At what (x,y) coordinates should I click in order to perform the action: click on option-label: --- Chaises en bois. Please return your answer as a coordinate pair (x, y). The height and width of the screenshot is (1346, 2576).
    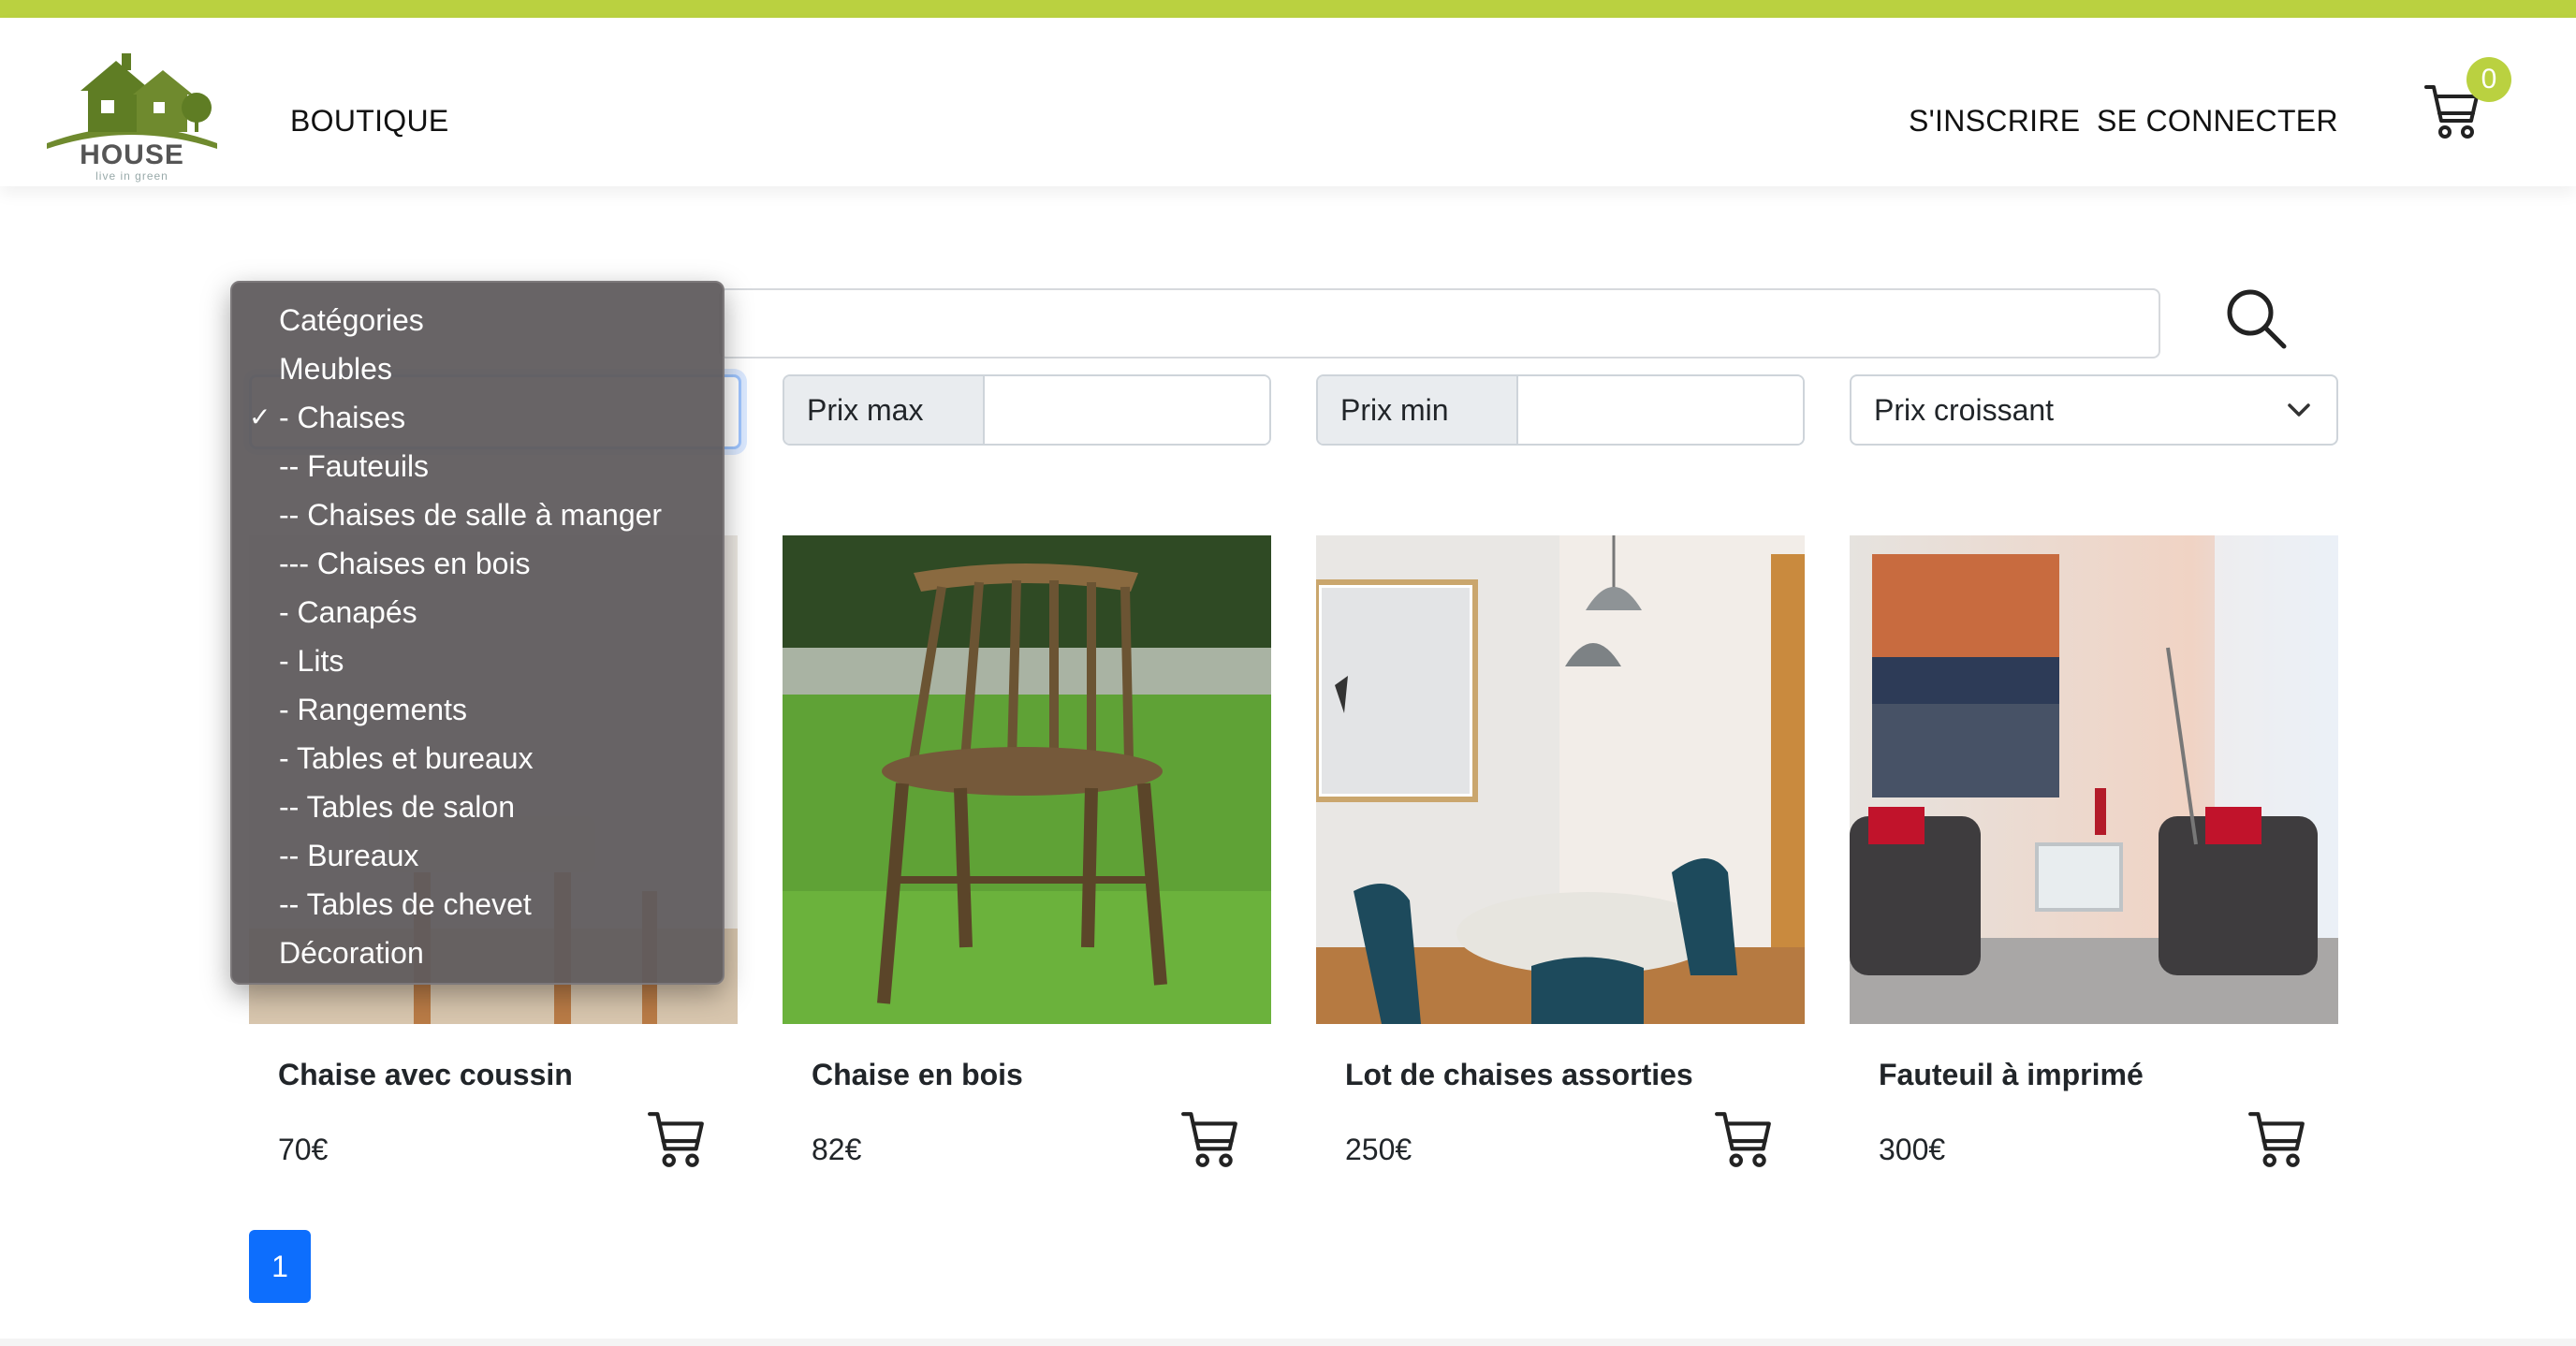
    Looking at the image, I should click on (405, 563).